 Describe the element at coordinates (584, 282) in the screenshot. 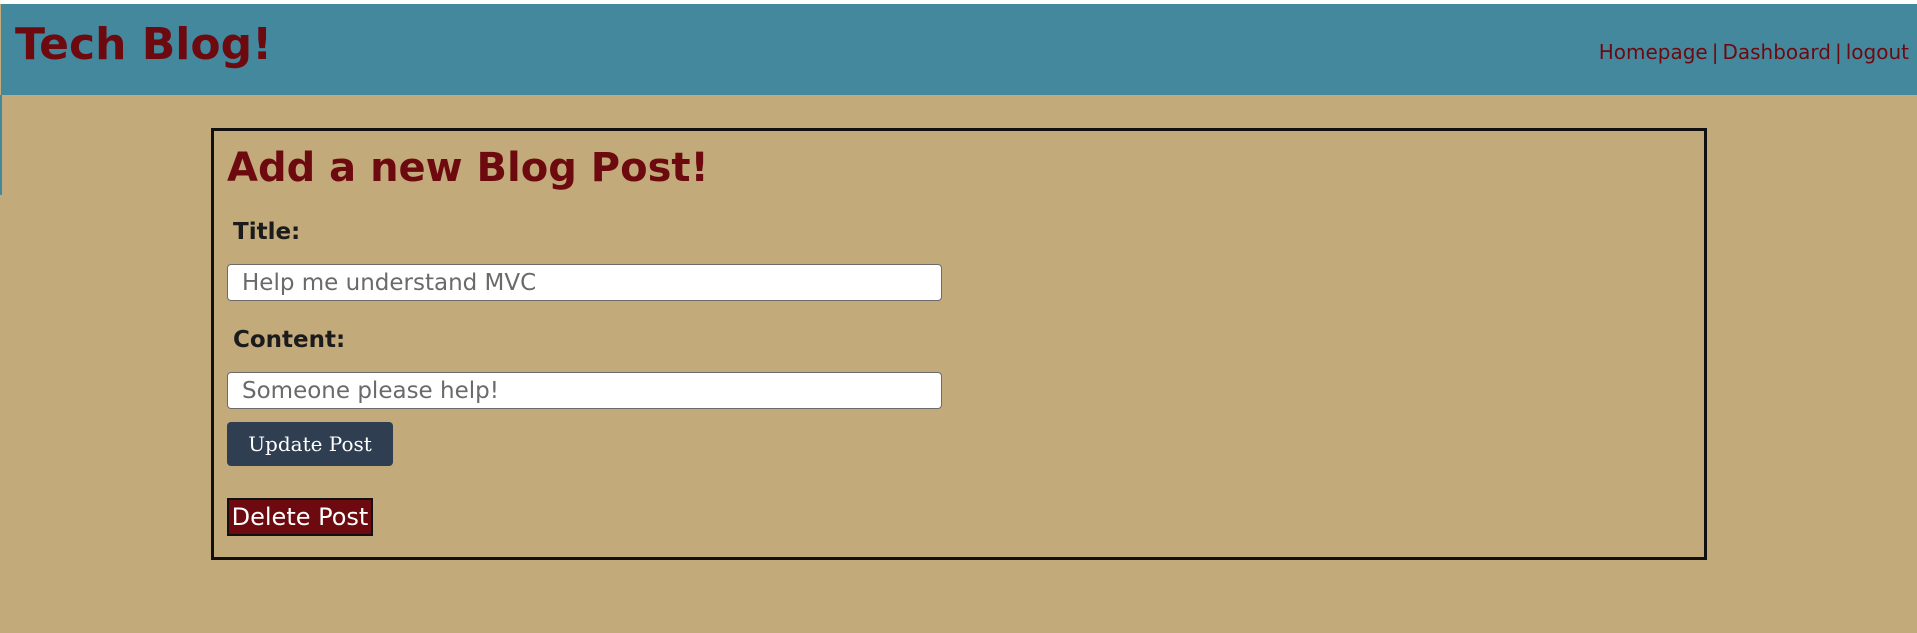

I see `title-input` at that location.